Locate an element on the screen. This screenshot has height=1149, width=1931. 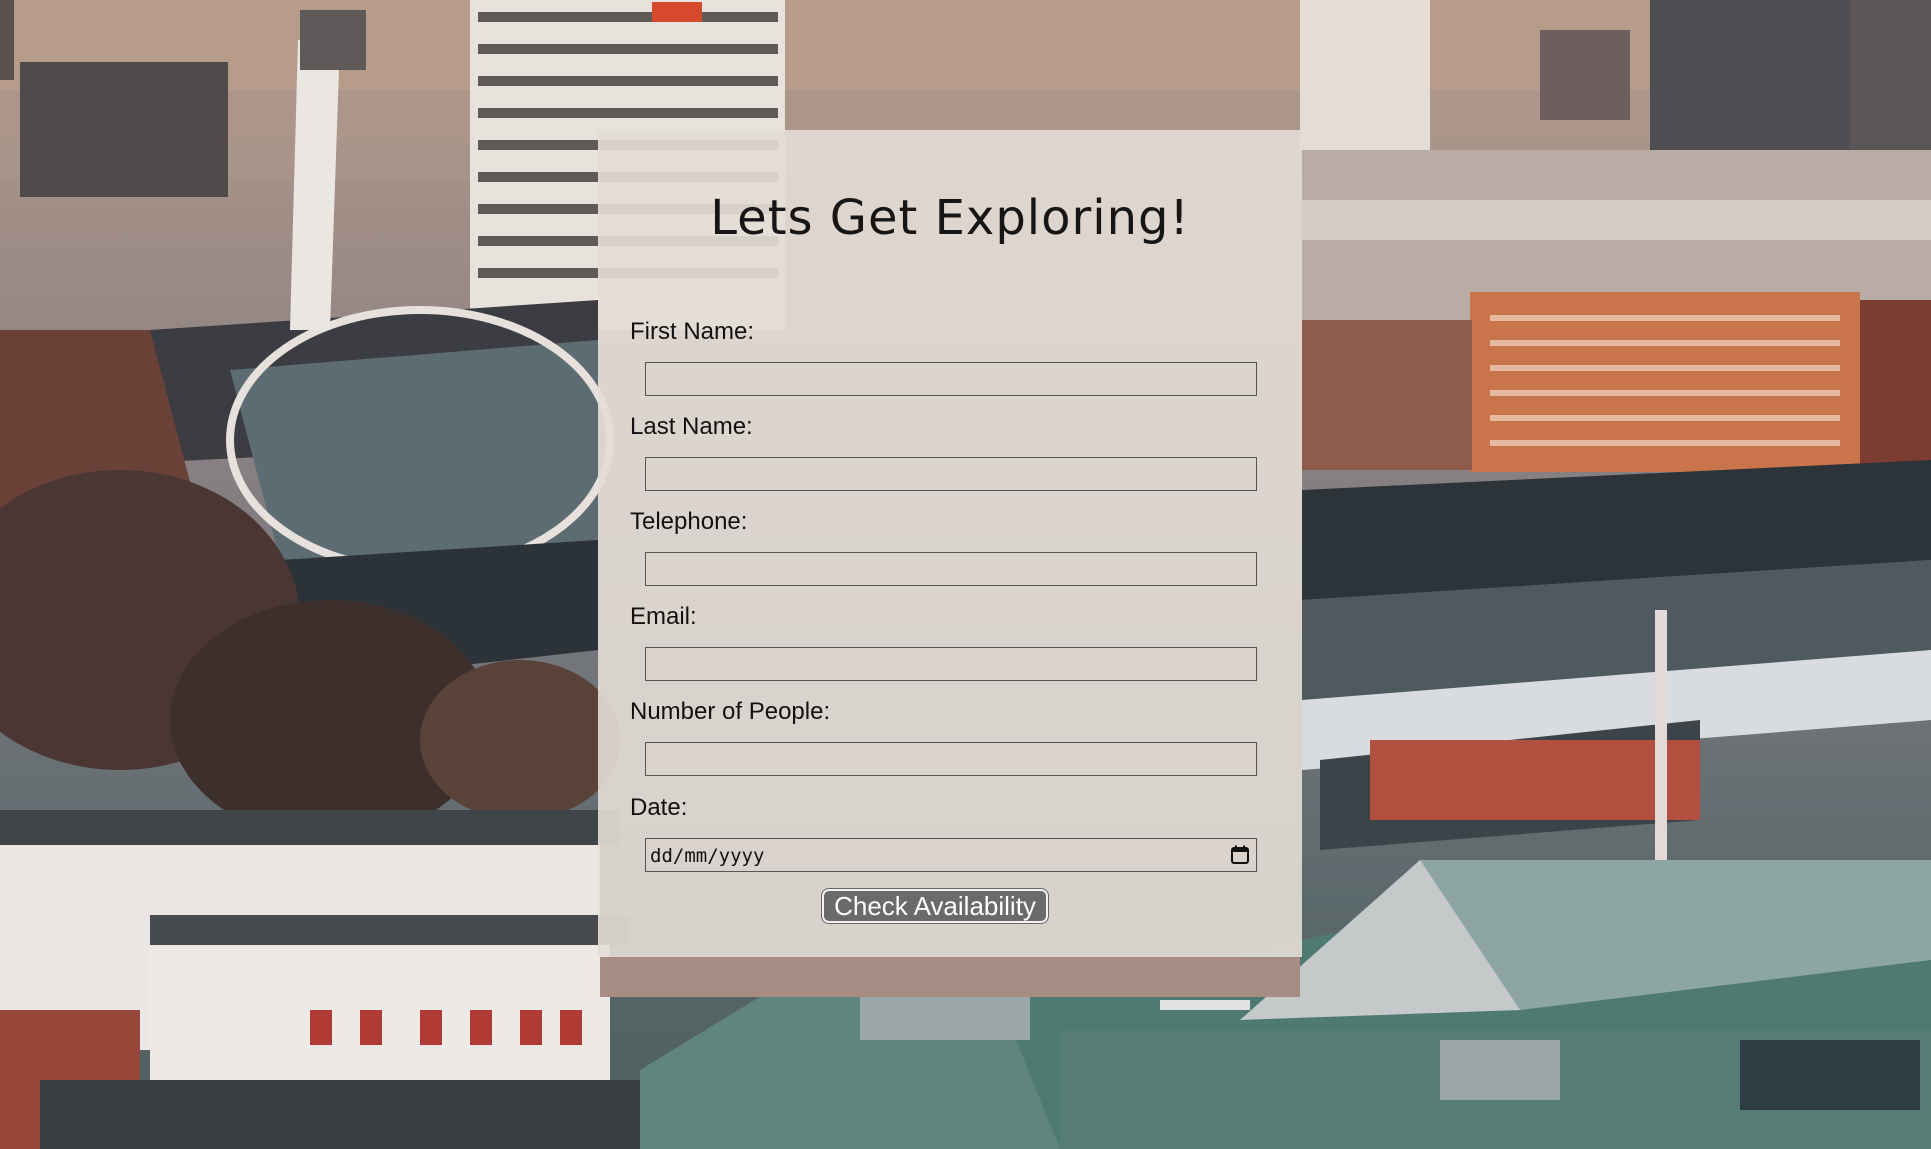
calendar-icon is located at coordinates (1240, 855).